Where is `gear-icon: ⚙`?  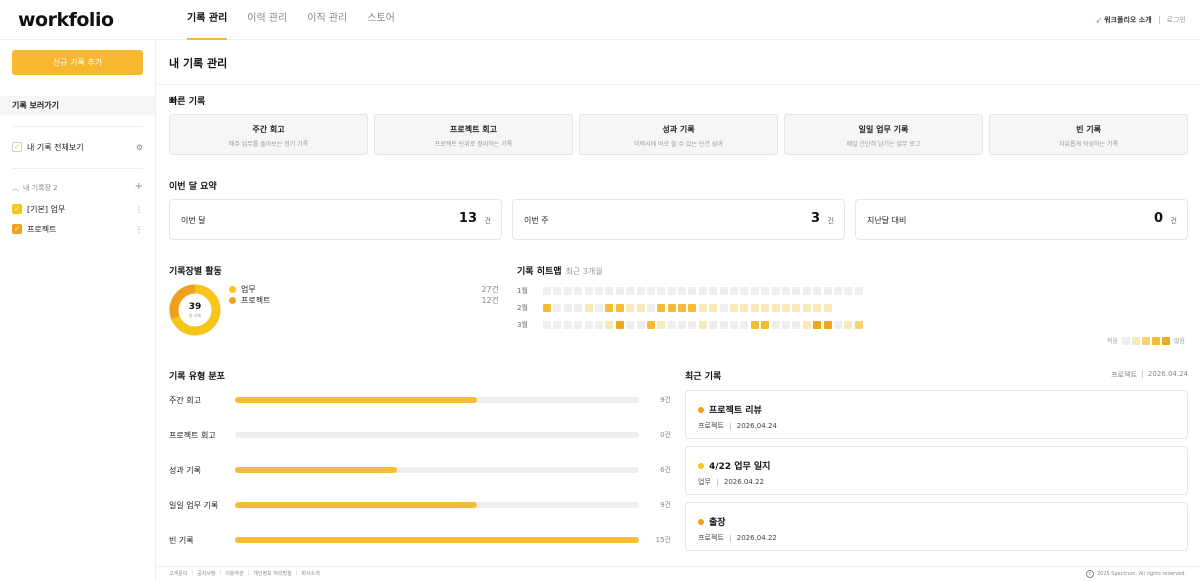 gear-icon: ⚙ is located at coordinates (139, 147).